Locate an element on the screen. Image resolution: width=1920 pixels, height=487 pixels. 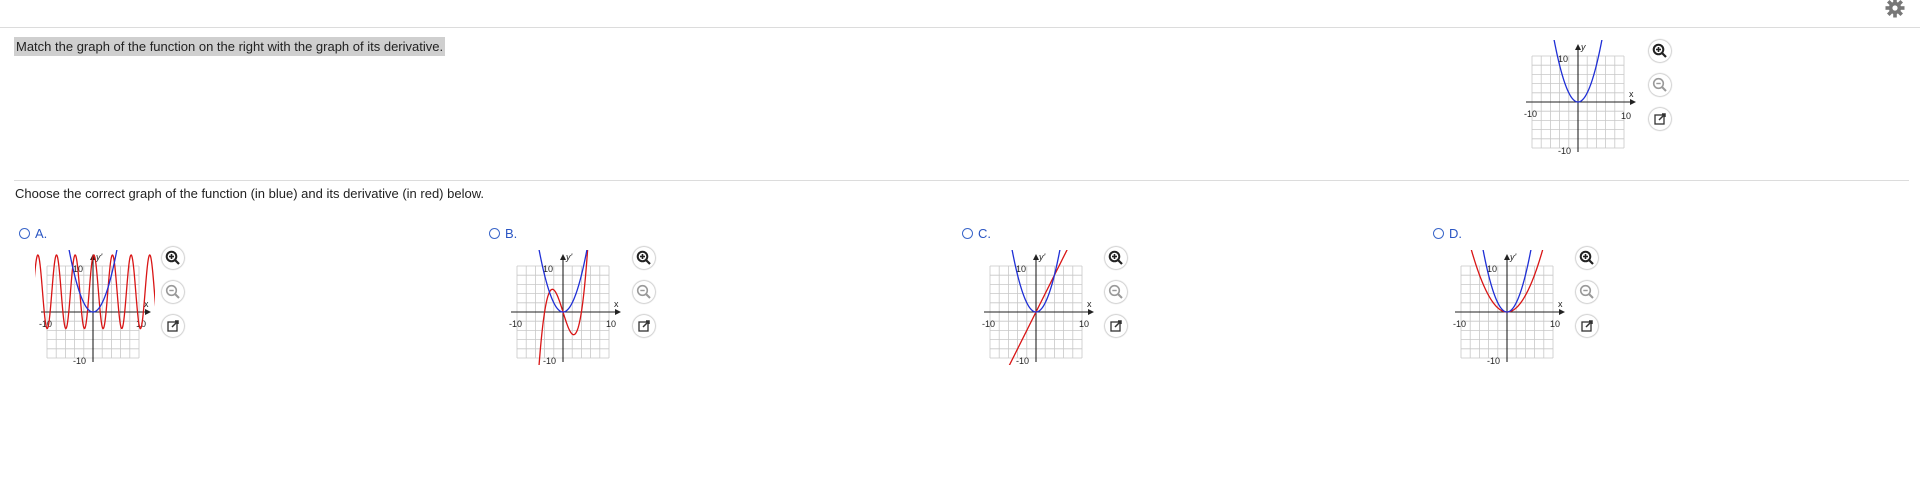
option-c-graph: 10 -10 -10 10 y' x is located at coordinates (1038, 307).